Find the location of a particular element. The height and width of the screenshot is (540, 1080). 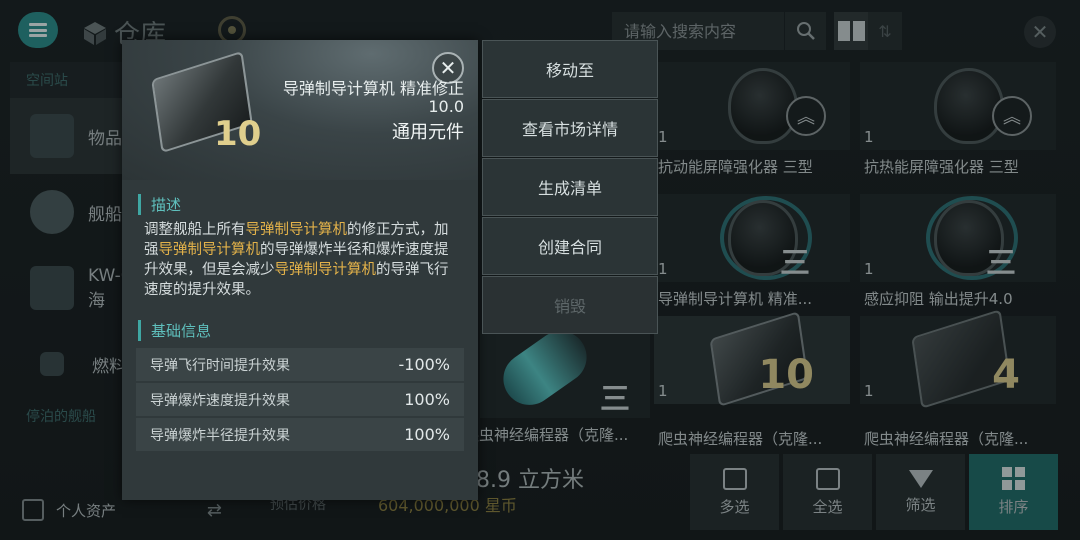

stat-row: 导弹爆炸速度提升效果 100% is located at coordinates (300, 399).